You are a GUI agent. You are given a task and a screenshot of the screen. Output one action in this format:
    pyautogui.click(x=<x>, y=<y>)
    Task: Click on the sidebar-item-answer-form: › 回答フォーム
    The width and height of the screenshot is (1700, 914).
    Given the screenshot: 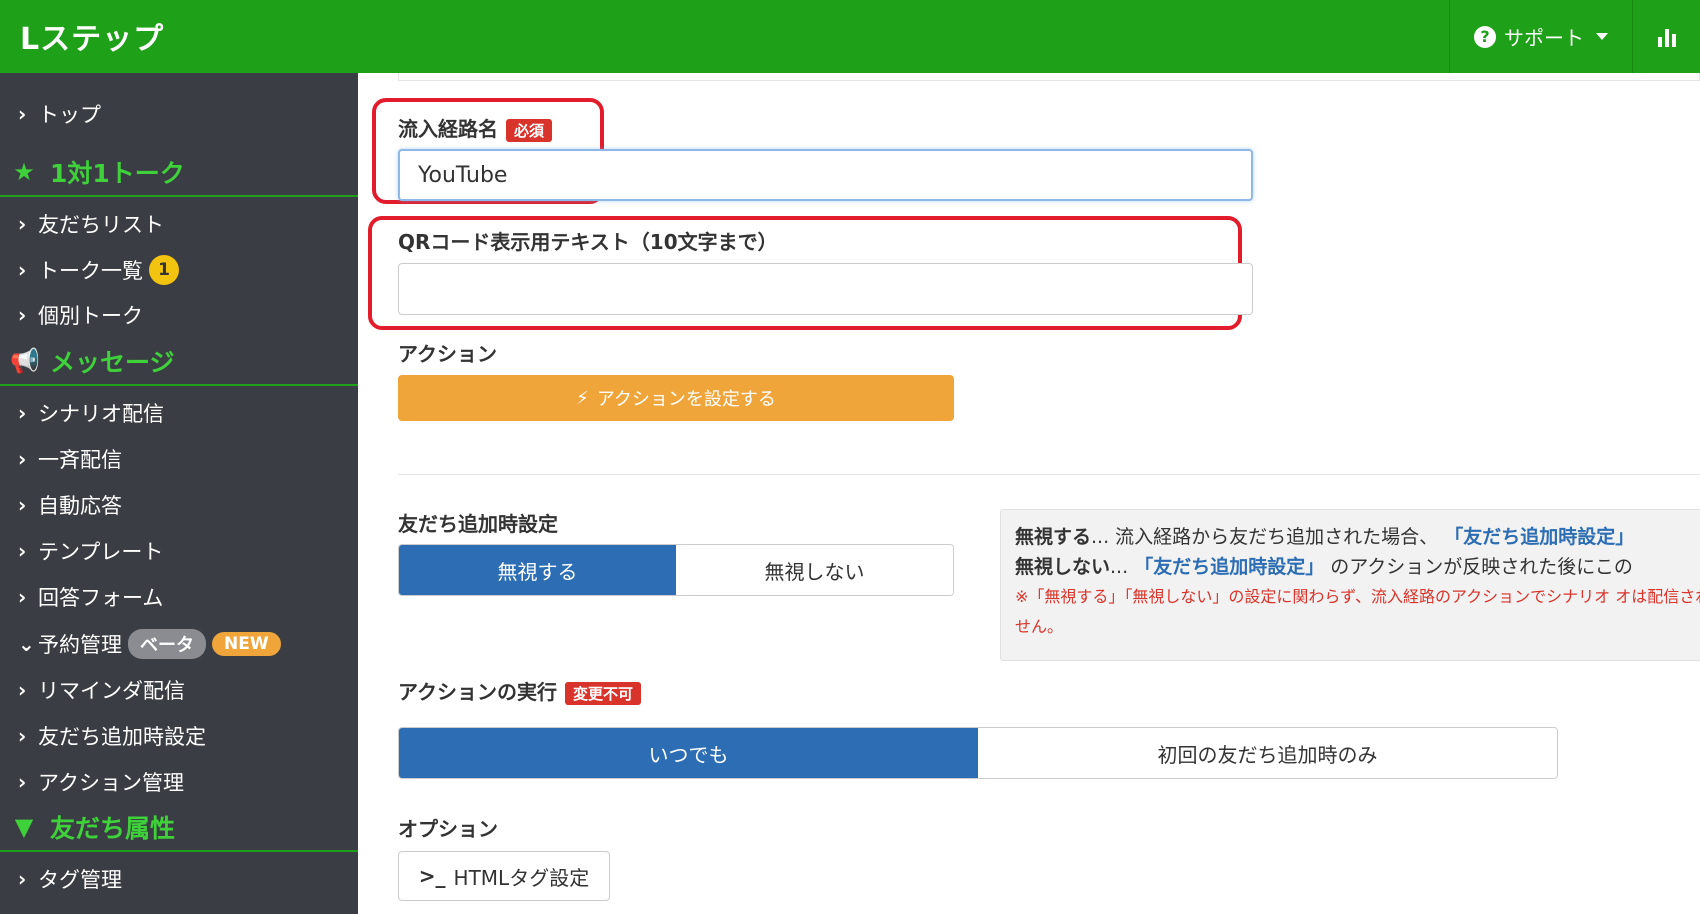 What is the action you would take?
    pyautogui.click(x=90, y=597)
    